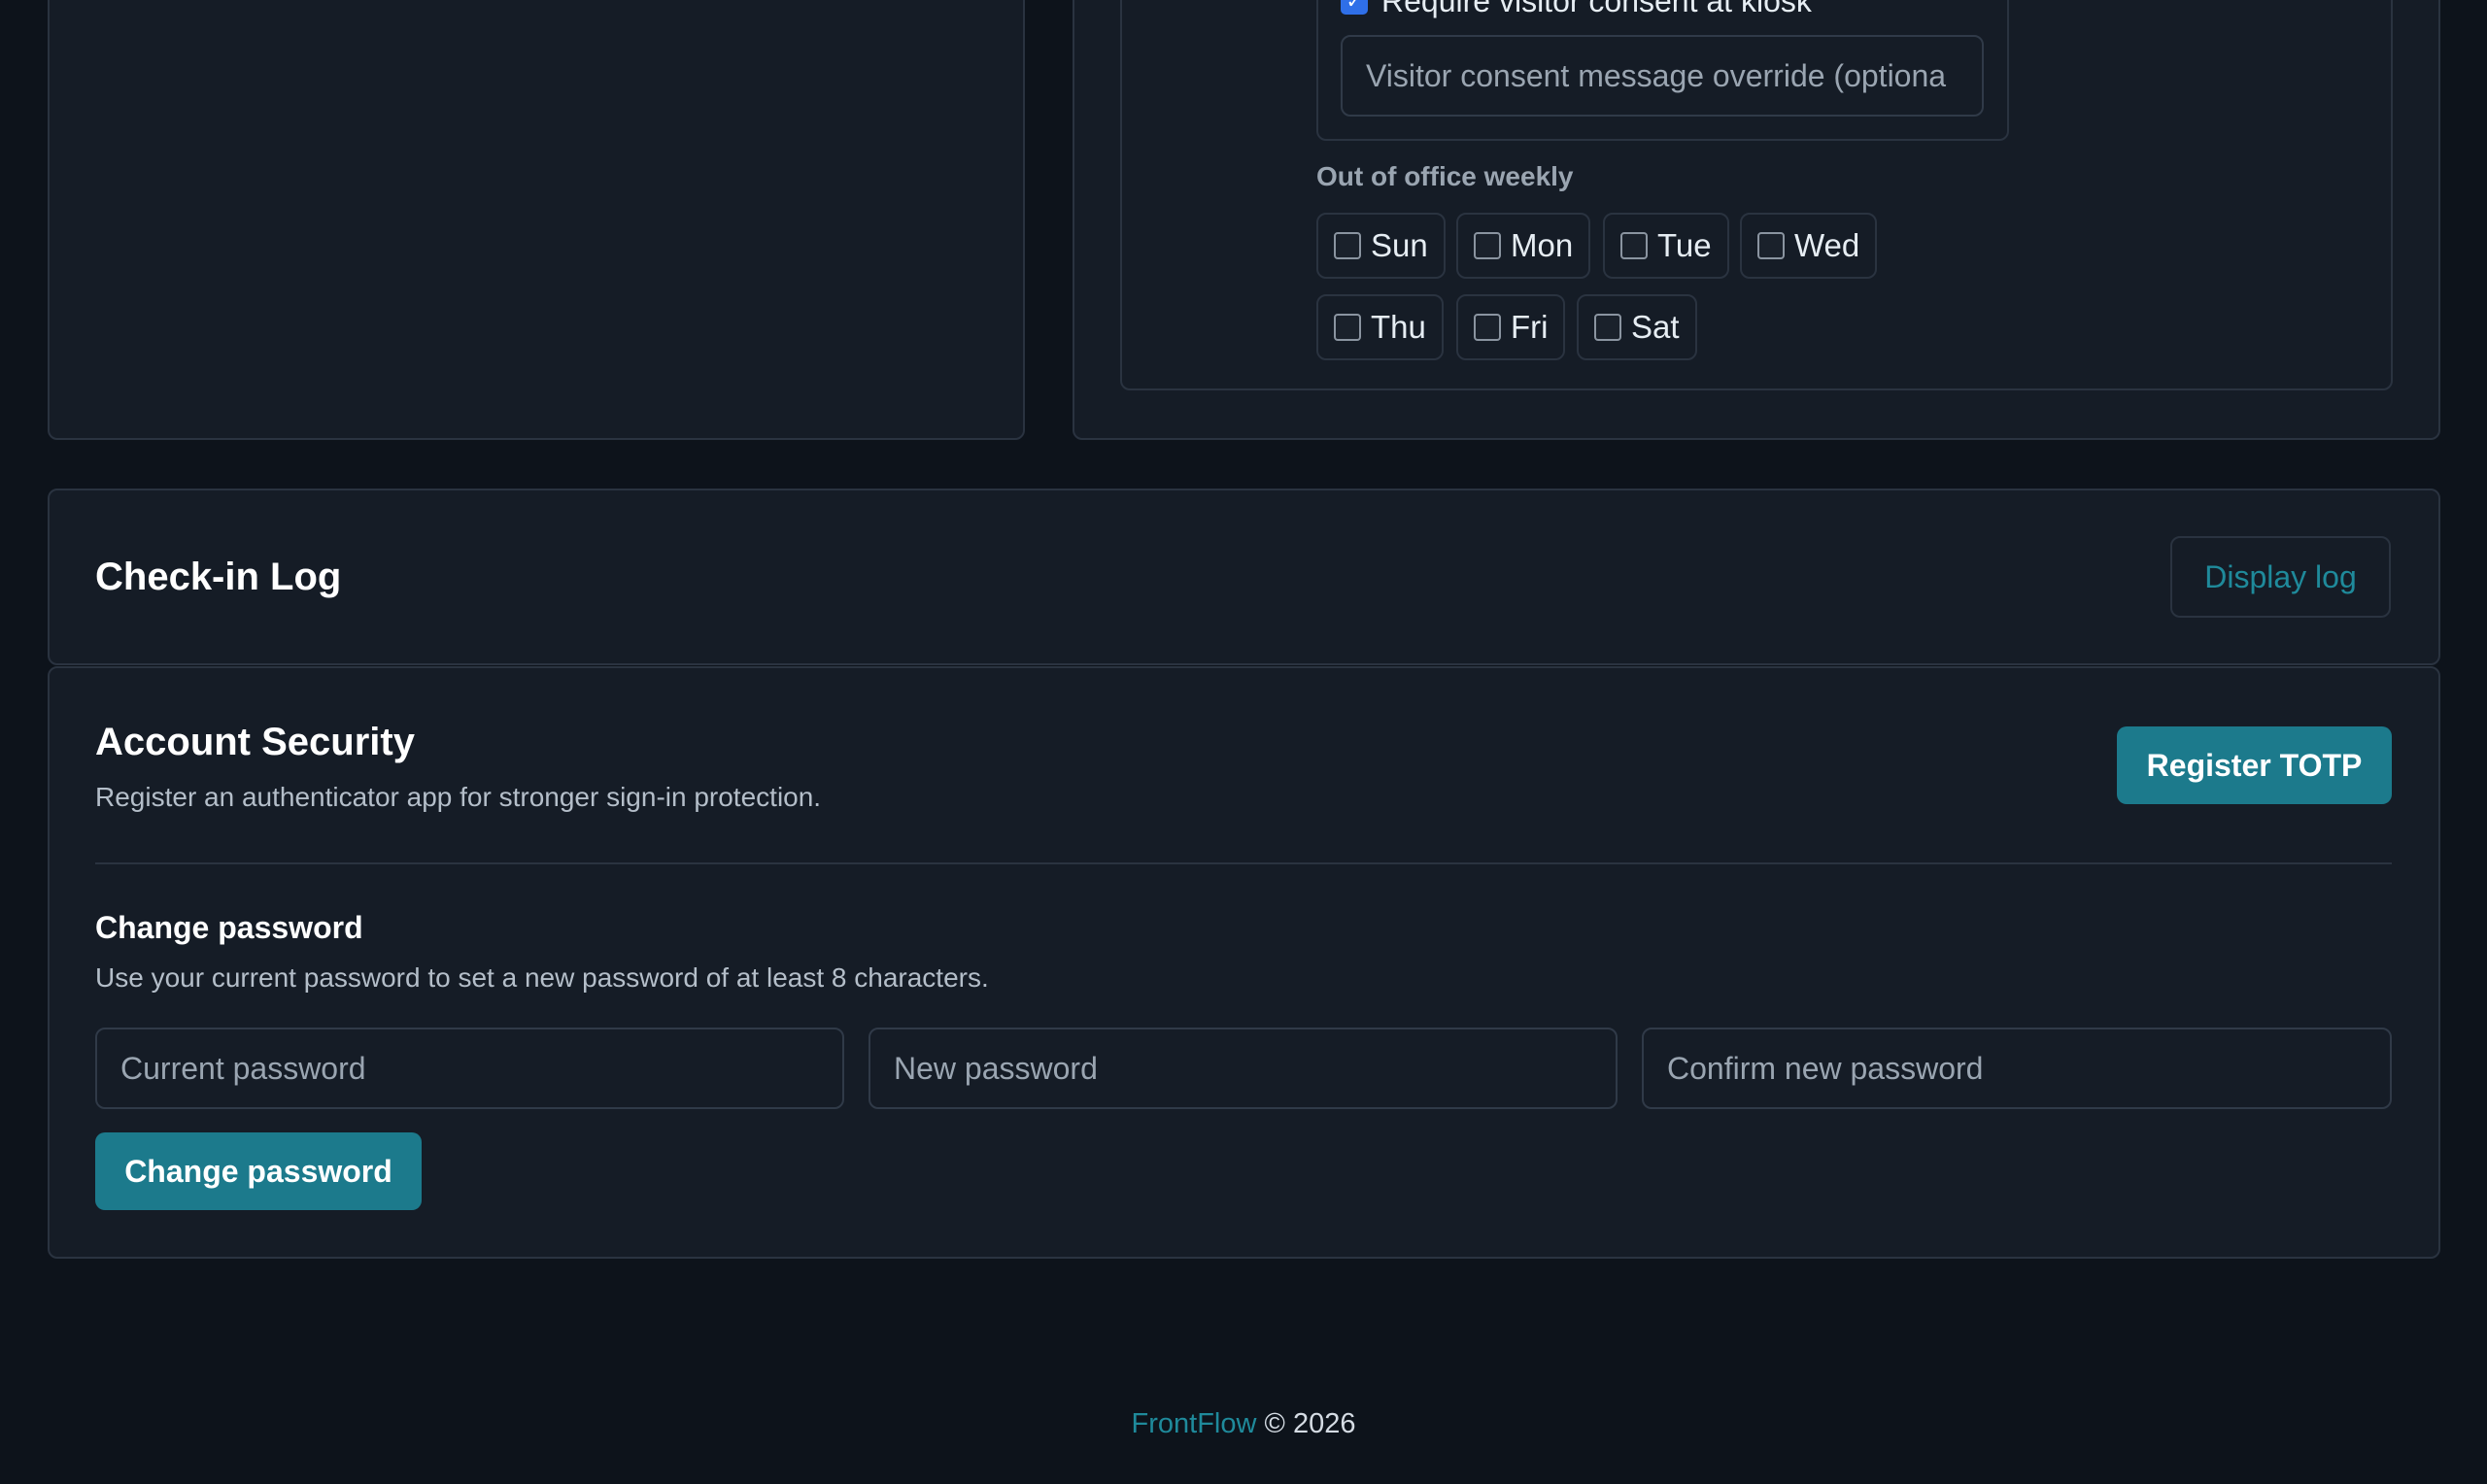 Image resolution: width=2487 pixels, height=1484 pixels. Describe the element at coordinates (1398, 327) in the screenshot. I see `day-label: Thu` at that location.